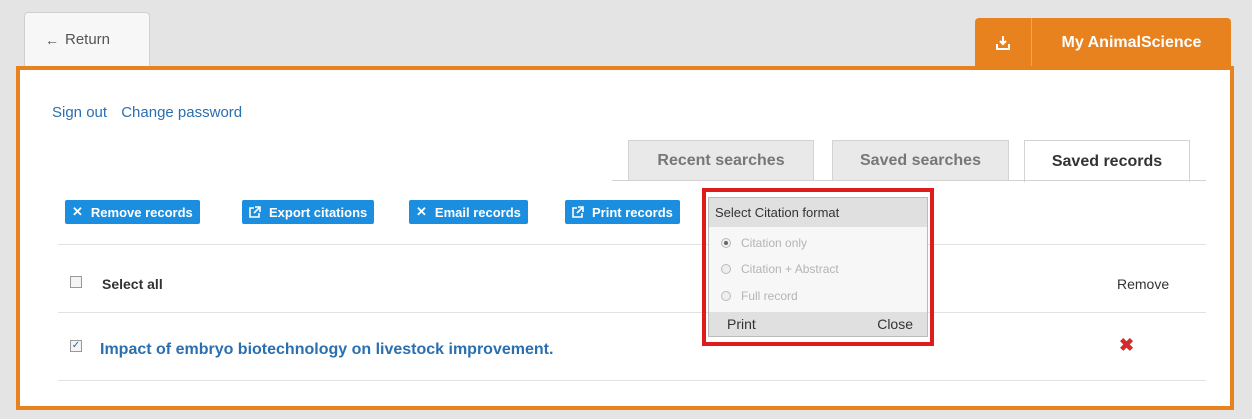 The width and height of the screenshot is (1252, 419). What do you see at coordinates (920, 160) in the screenshot?
I see `tab-saved-searches: Saved searches` at bounding box center [920, 160].